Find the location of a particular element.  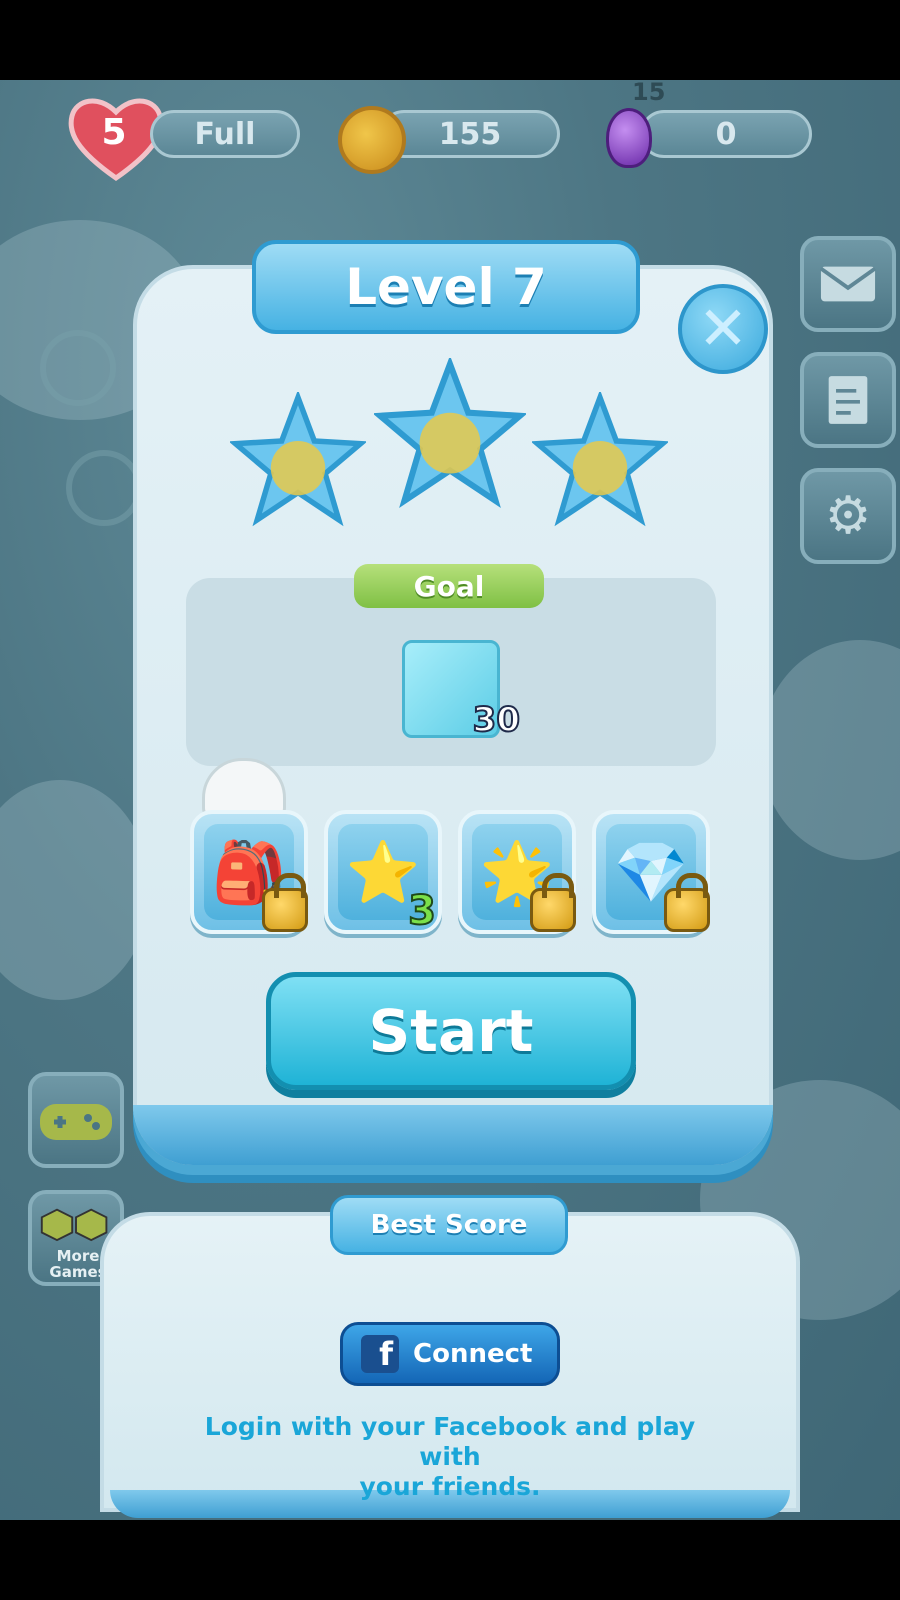

star-3-icon is located at coordinates (600, 458).